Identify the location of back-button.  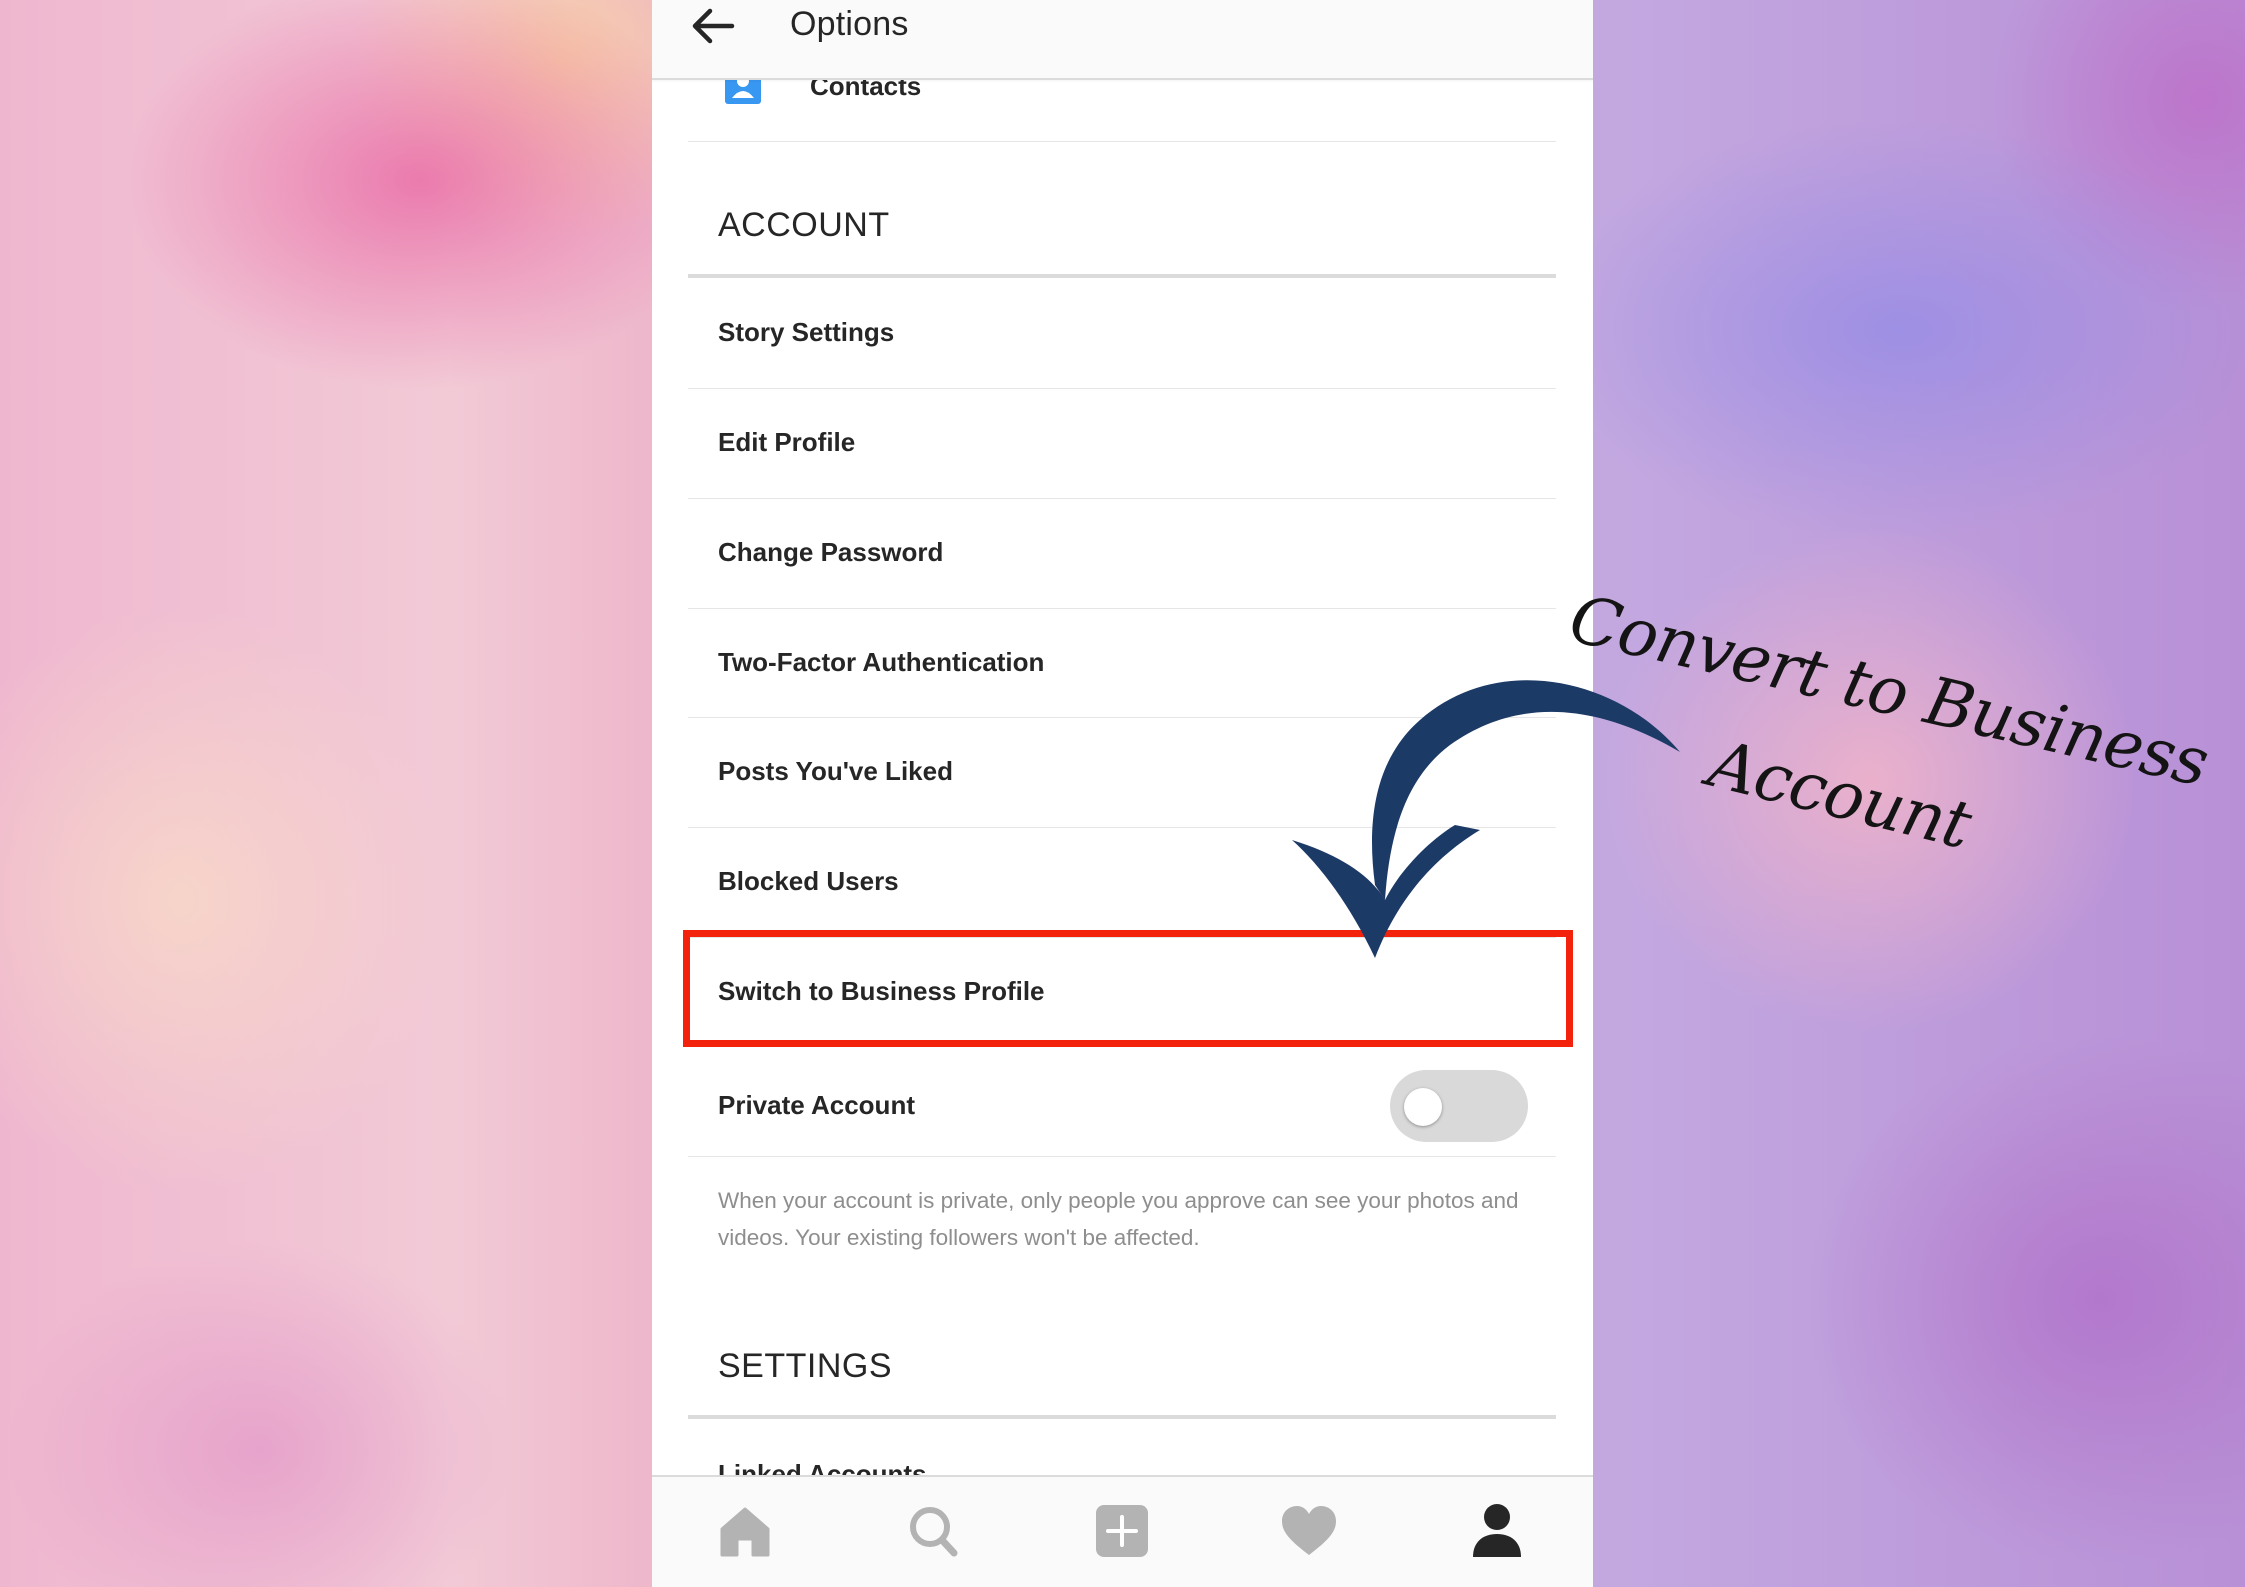
(713, 26).